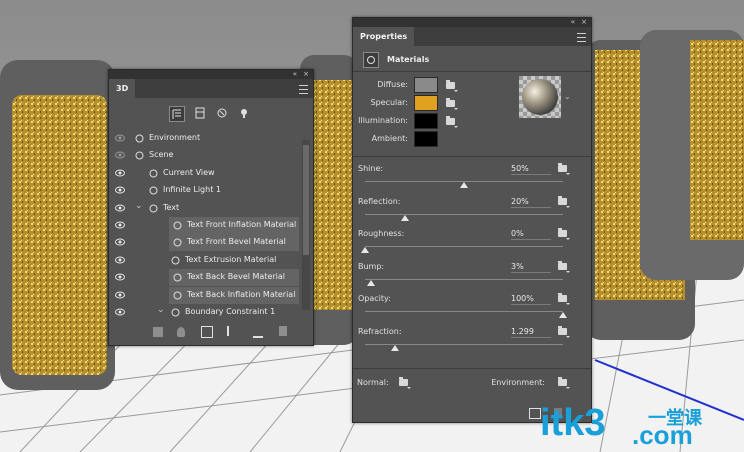 The height and width of the screenshot is (452, 744). What do you see at coordinates (139, 155) in the screenshot?
I see `scene-icon` at bounding box center [139, 155].